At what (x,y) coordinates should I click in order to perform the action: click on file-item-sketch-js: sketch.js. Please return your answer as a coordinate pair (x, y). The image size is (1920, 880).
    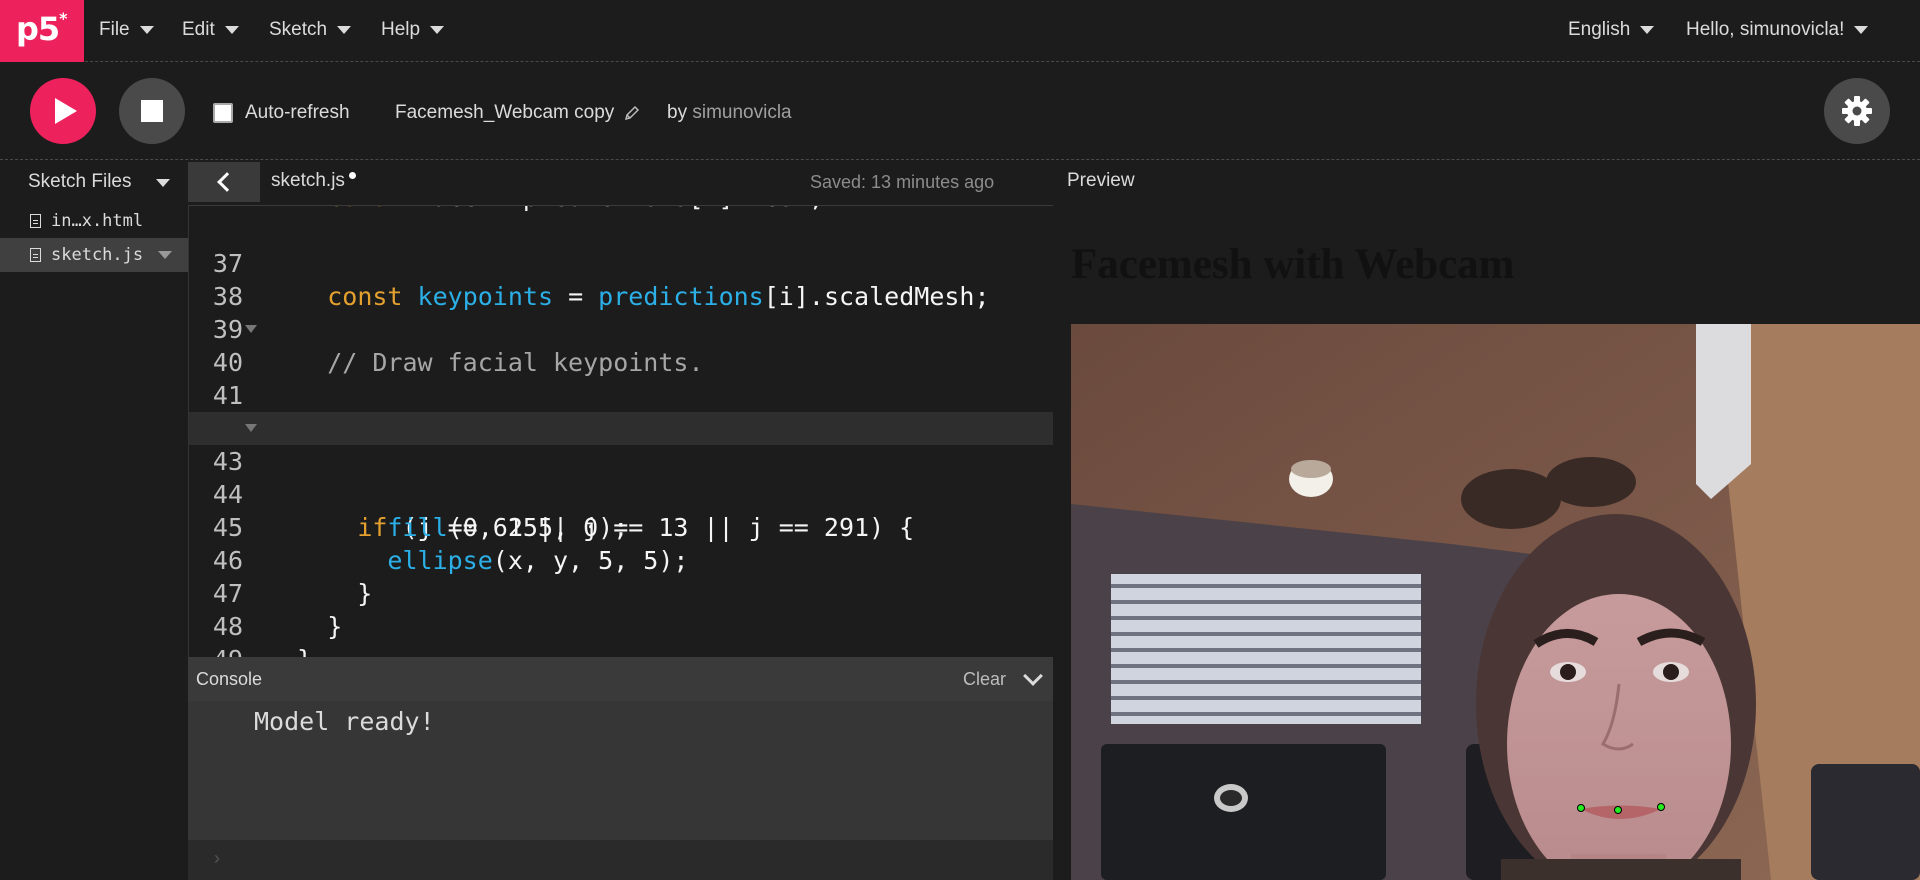
    Looking at the image, I should click on (94, 255).